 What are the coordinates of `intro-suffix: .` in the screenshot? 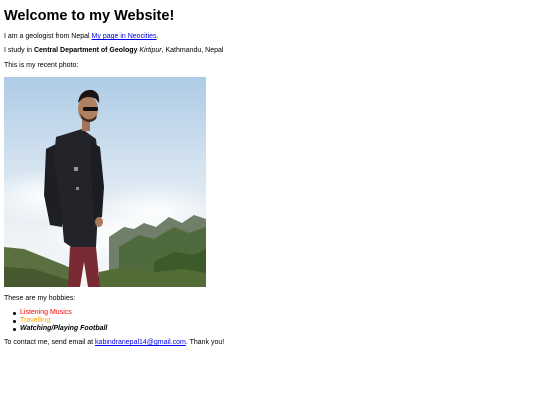 It's located at (157, 36).